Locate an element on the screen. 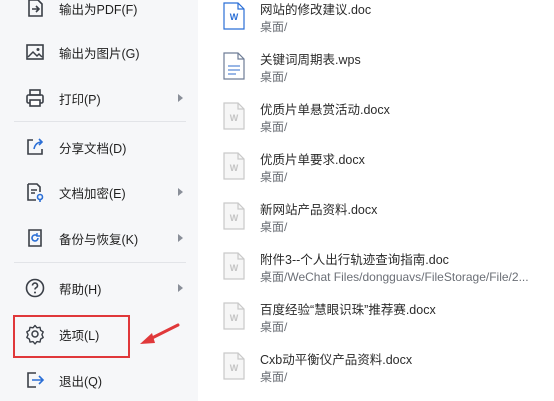 The width and height of the screenshot is (554, 401). annotation-highlight-box is located at coordinates (71, 336).